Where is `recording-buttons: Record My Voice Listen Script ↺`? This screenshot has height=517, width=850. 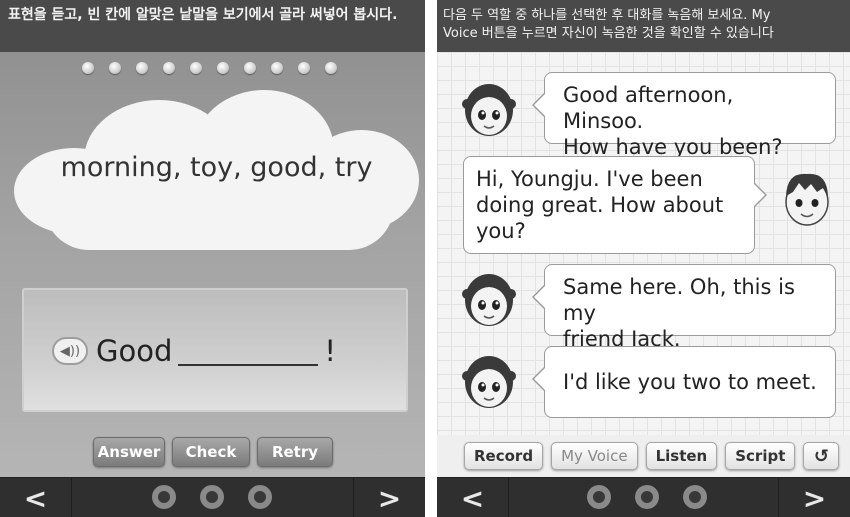
recording-buttons: Record My Voice Listen Script ↺ is located at coordinates (652, 456).